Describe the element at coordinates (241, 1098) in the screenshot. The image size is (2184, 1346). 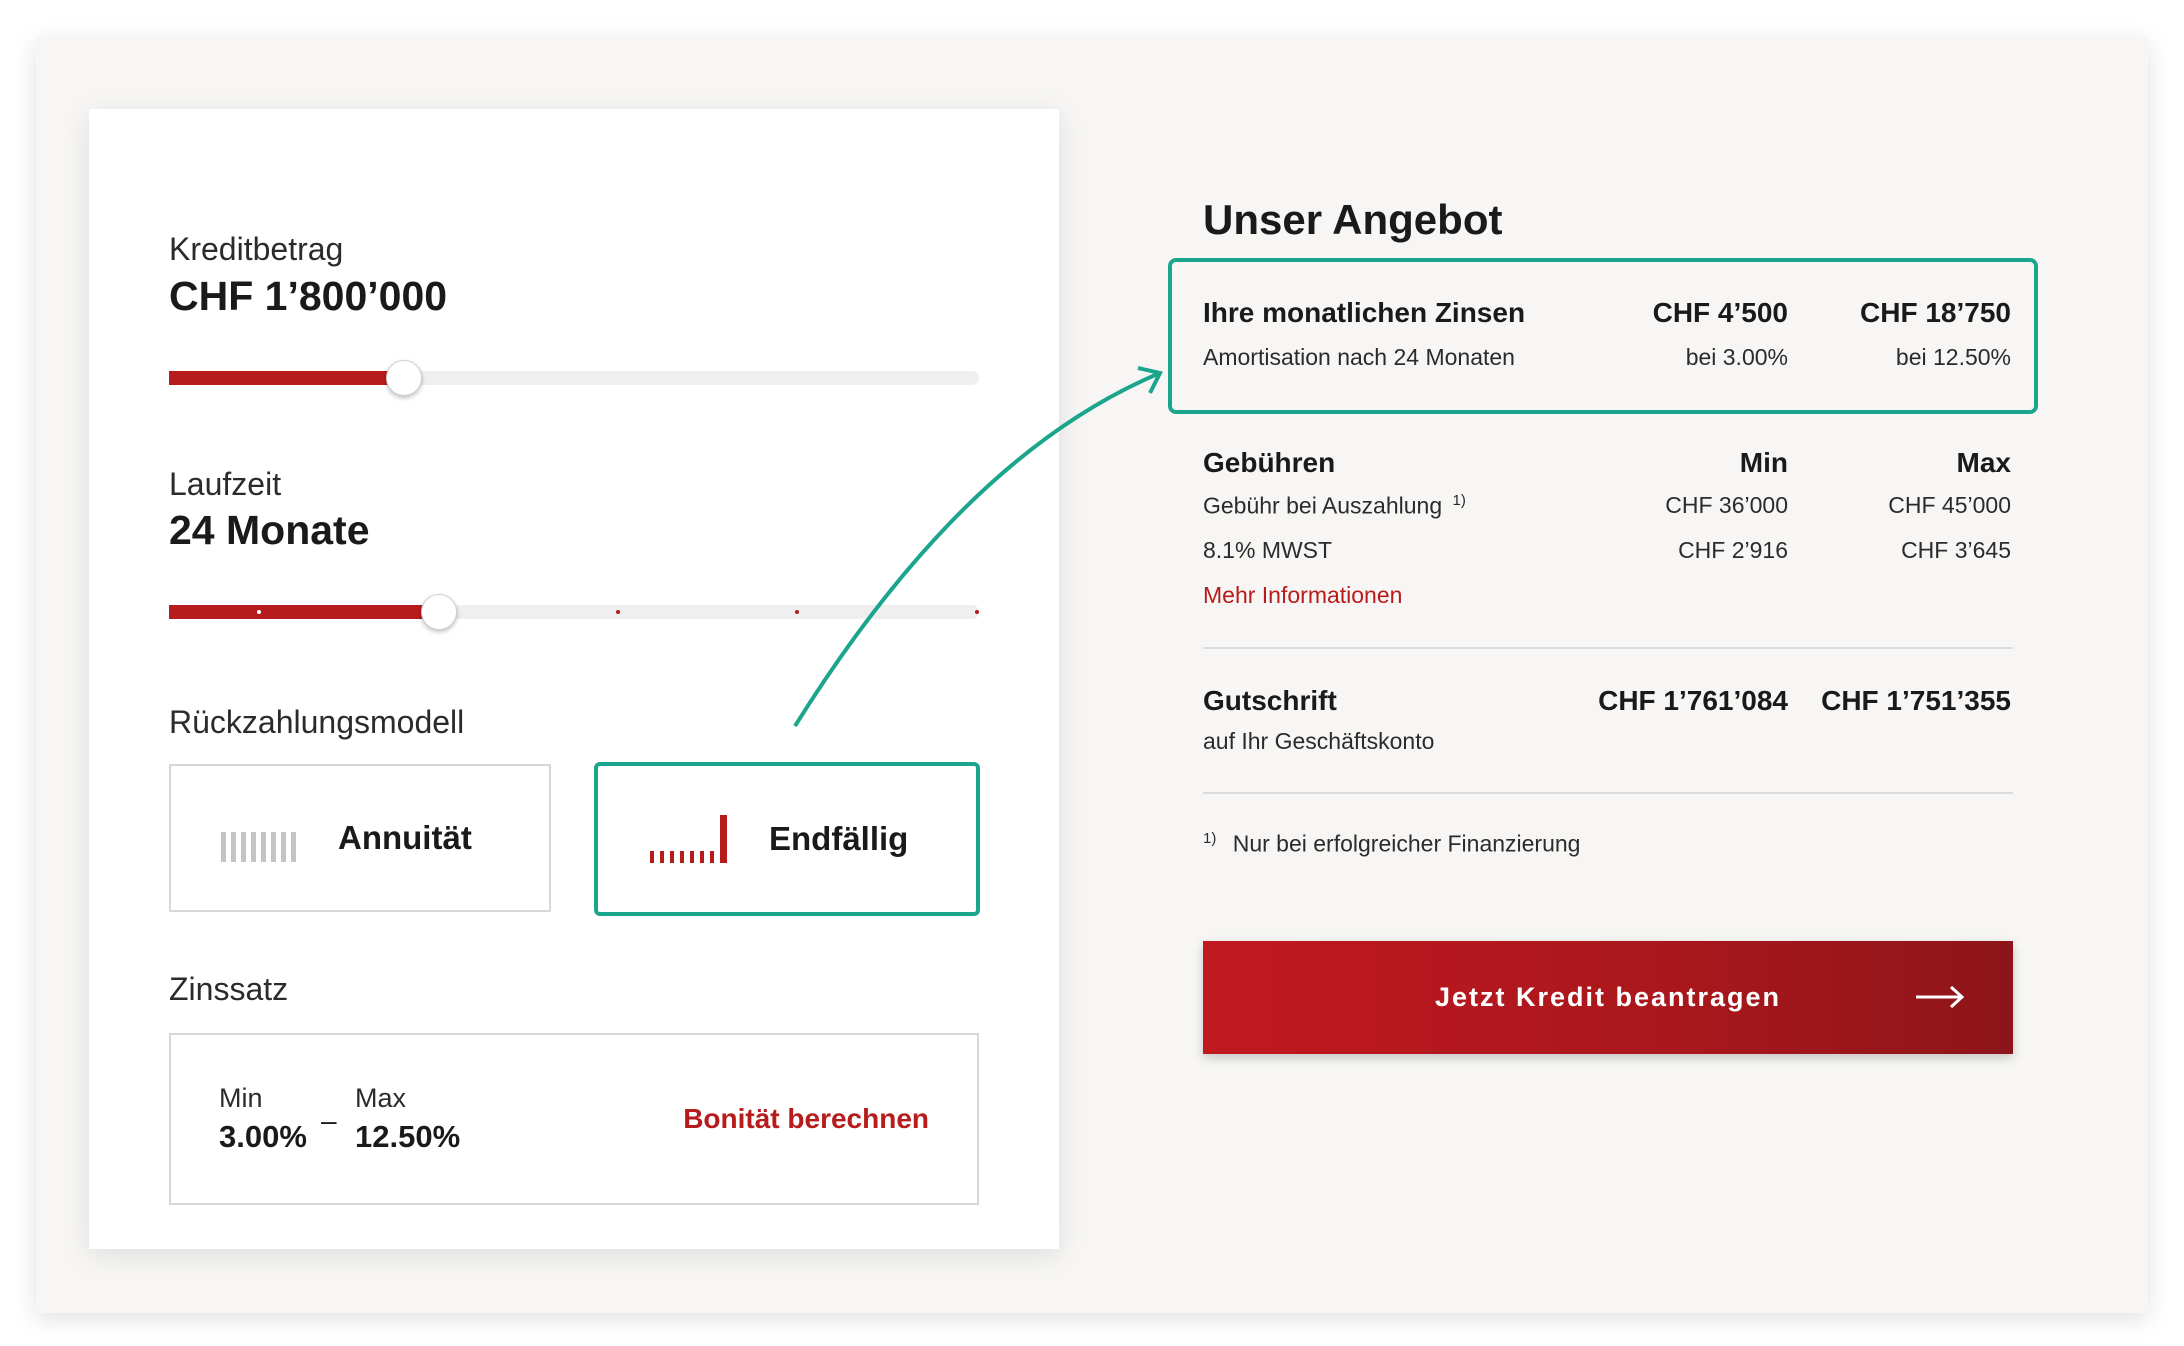
I see `rate-min-label: Min` at that location.